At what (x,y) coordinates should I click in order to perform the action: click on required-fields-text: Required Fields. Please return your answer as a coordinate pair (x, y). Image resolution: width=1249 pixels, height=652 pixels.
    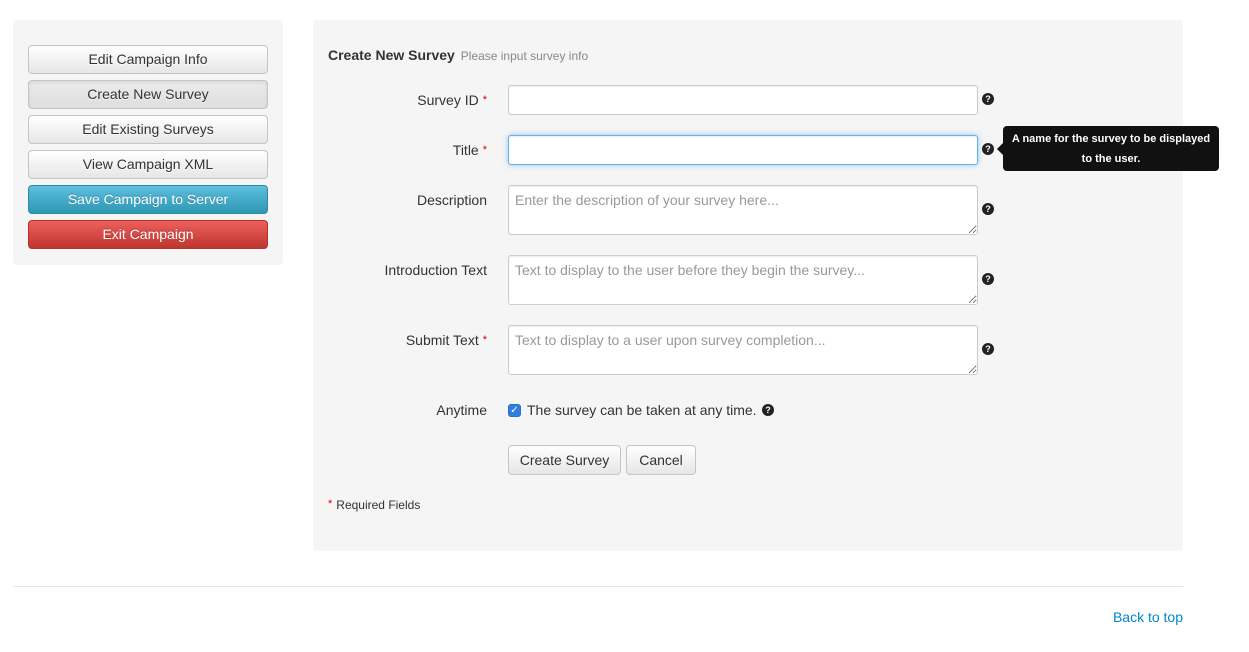
    Looking at the image, I should click on (378, 505).